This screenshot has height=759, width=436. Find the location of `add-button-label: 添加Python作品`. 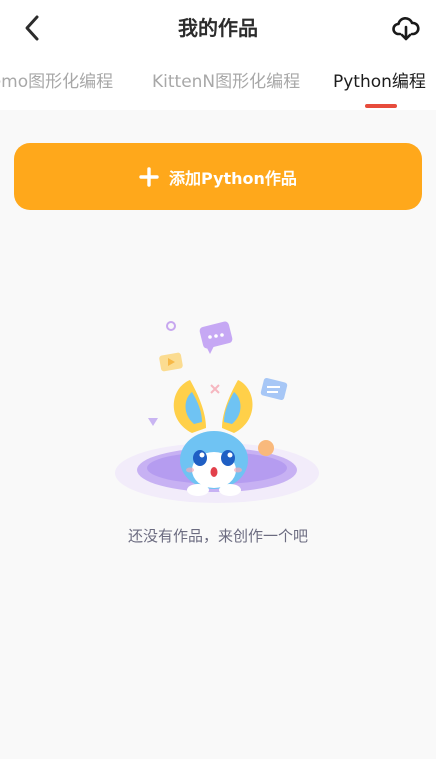

add-button-label: 添加Python作品 is located at coordinates (233, 178).